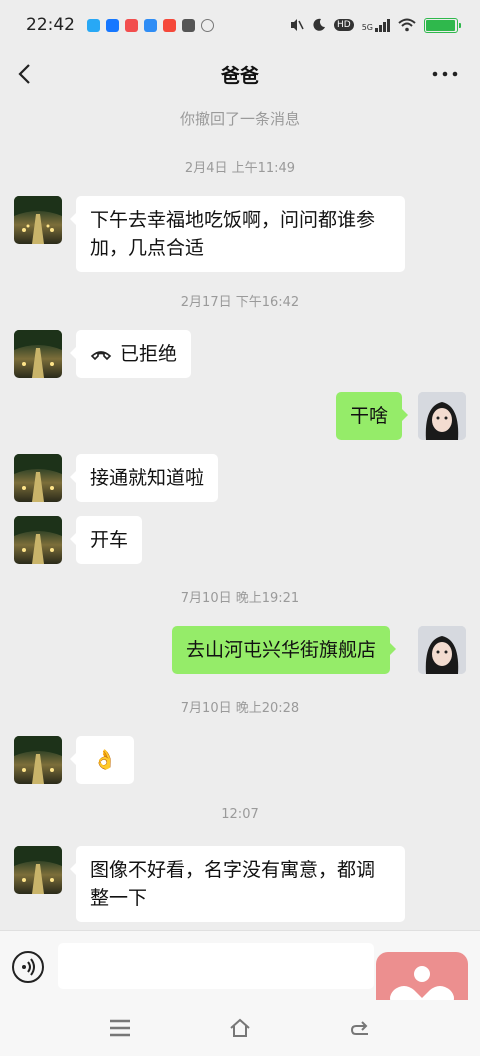 The height and width of the screenshot is (1056, 480). I want to click on system-navigation-bar, so click(240, 1028).